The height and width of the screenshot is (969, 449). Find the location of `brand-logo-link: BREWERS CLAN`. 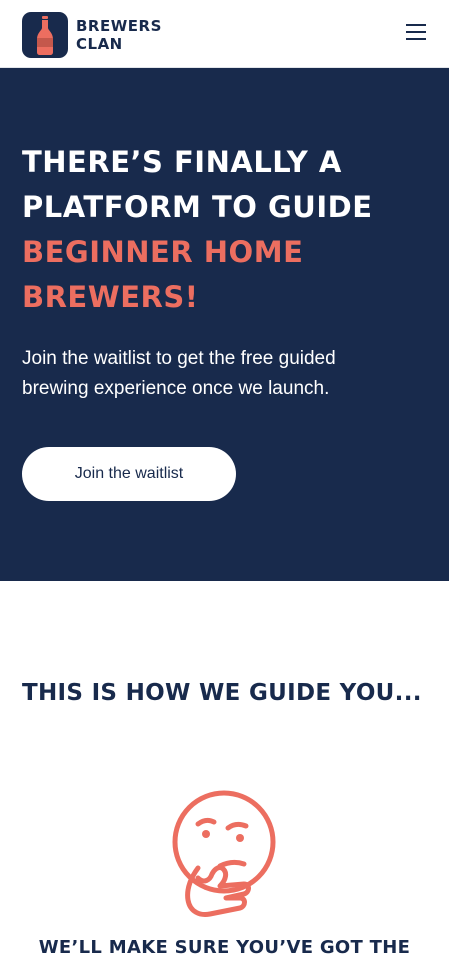

brand-logo-link: BREWERS CLAN is located at coordinates (92, 35).